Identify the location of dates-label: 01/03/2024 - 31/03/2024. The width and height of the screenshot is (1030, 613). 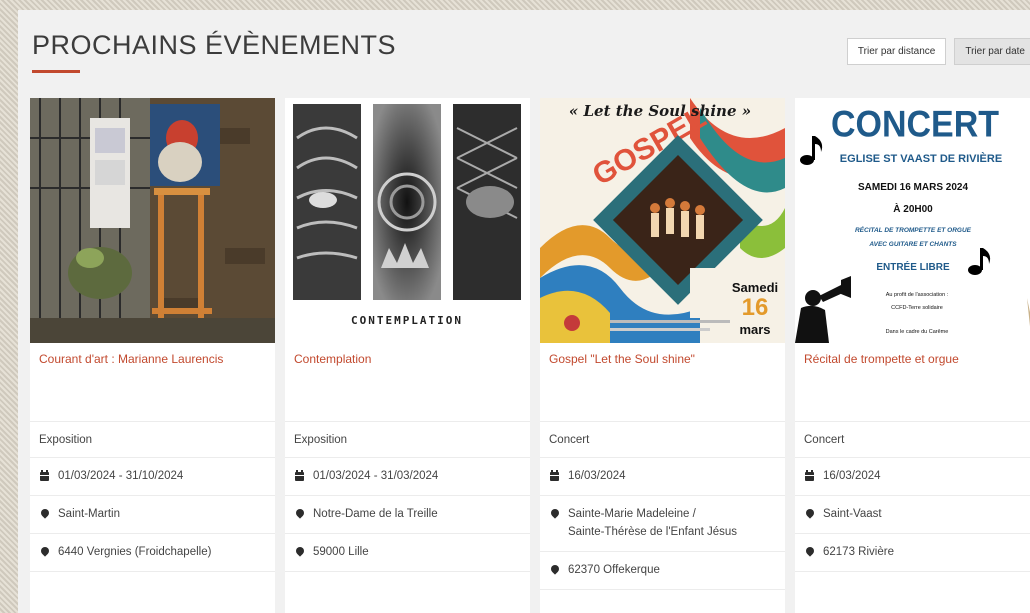
(376, 476).